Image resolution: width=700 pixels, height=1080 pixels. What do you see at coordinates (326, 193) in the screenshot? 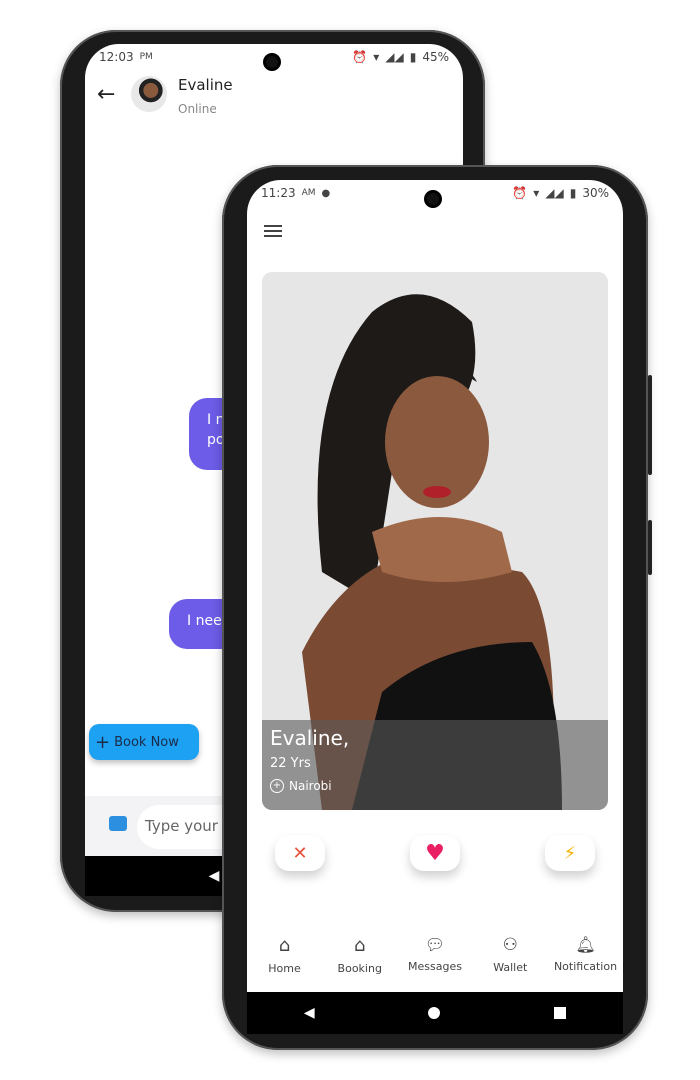
I see `message-notification-icon: ●` at bounding box center [326, 193].